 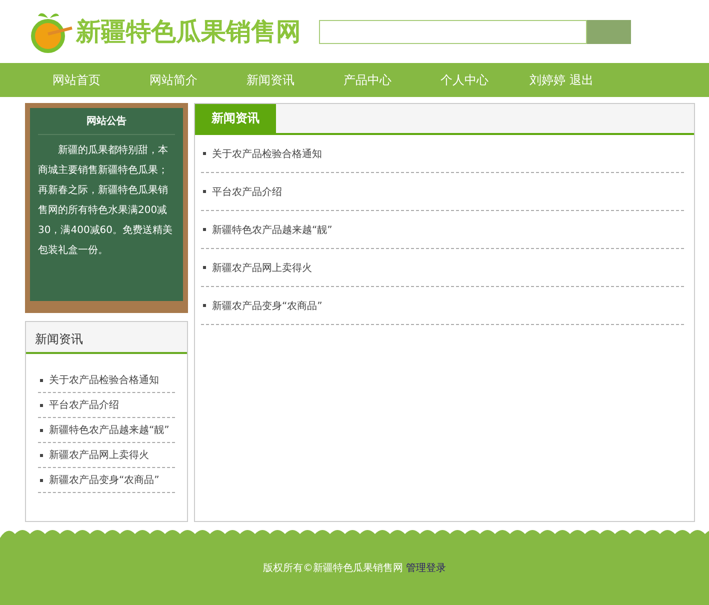 I want to click on admin-login-link: 管理登录, so click(x=426, y=567).